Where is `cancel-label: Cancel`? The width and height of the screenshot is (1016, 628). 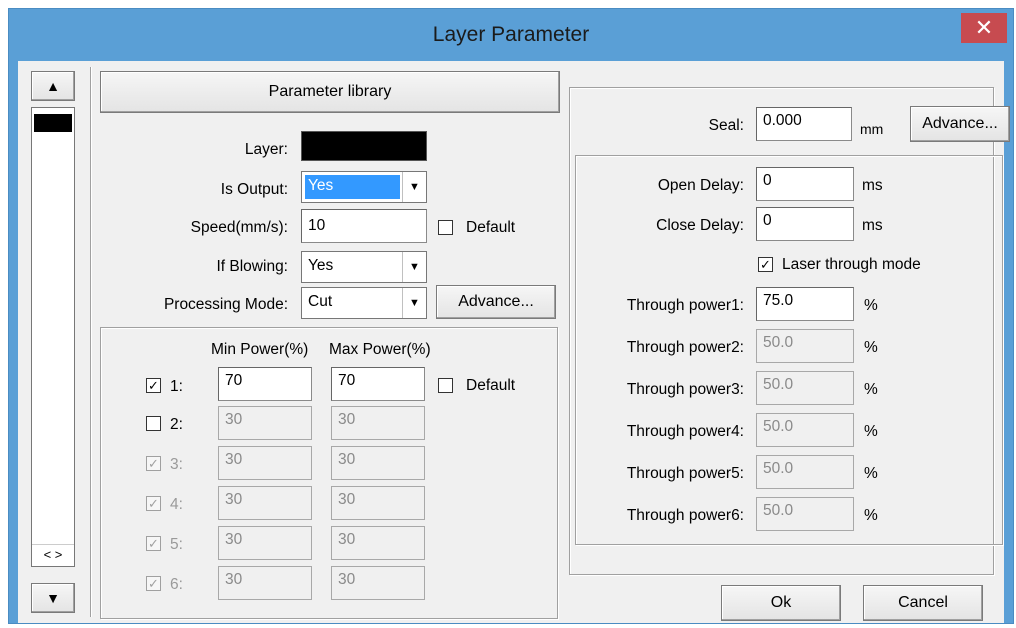
cancel-label: Cancel is located at coordinates (923, 602).